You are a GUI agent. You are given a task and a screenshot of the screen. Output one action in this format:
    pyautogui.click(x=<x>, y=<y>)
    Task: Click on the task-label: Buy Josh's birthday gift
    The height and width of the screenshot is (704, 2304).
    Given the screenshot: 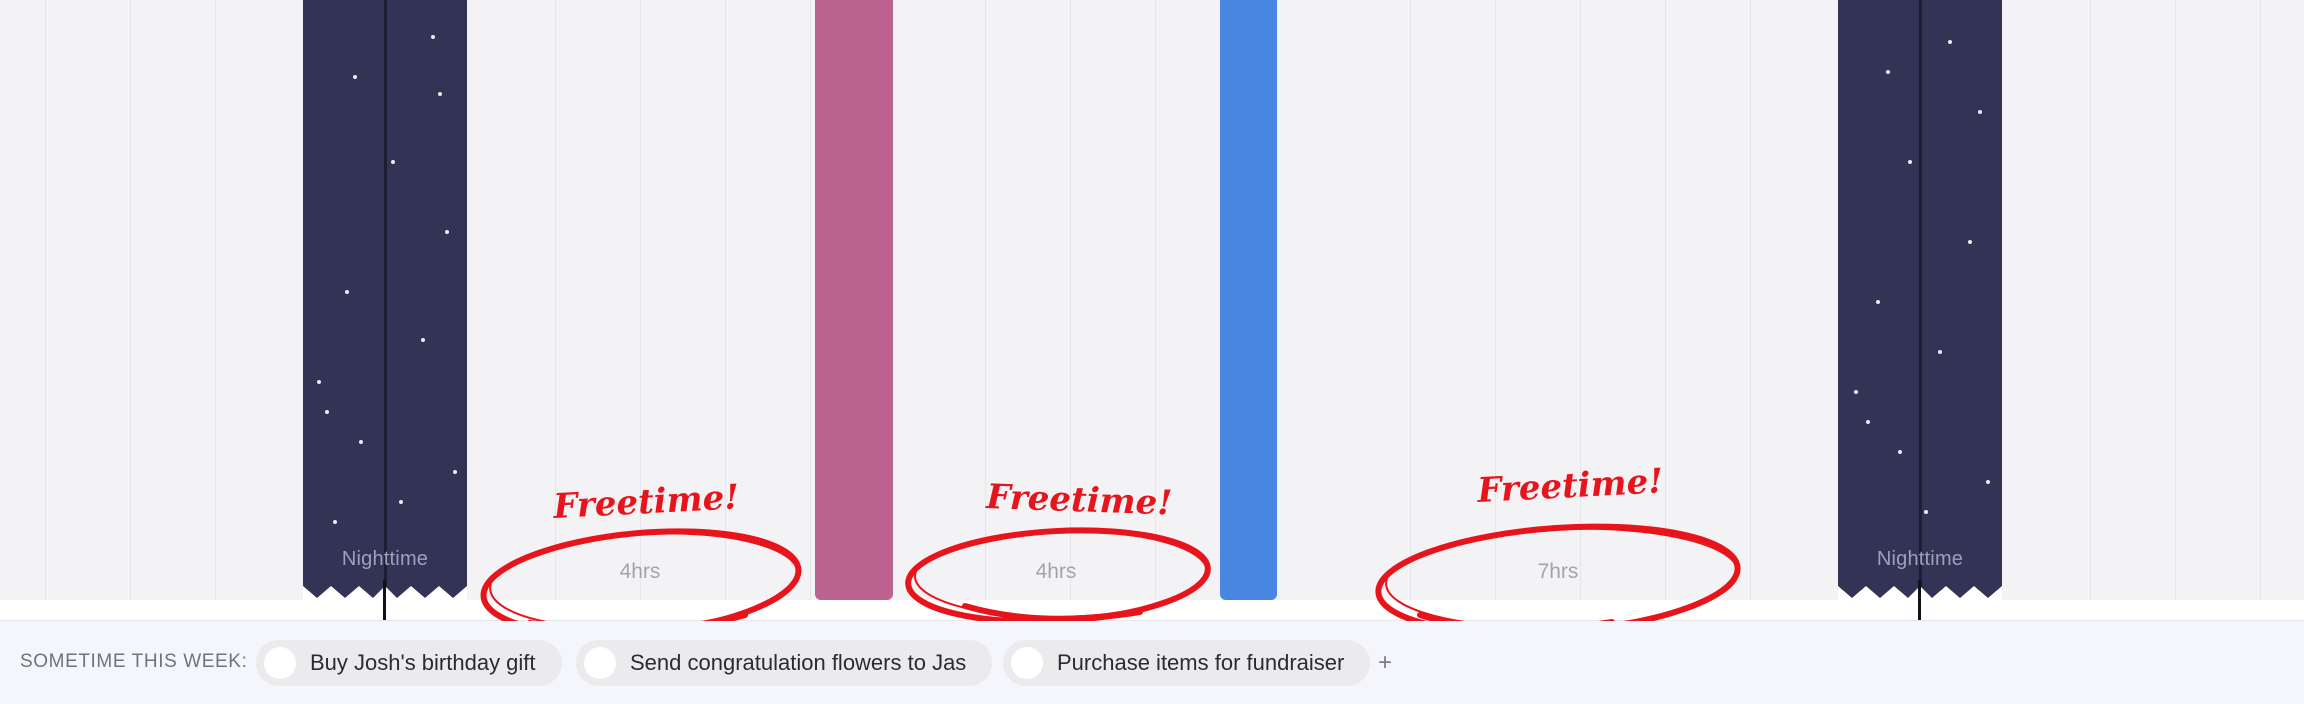 What is the action you would take?
    pyautogui.click(x=423, y=662)
    